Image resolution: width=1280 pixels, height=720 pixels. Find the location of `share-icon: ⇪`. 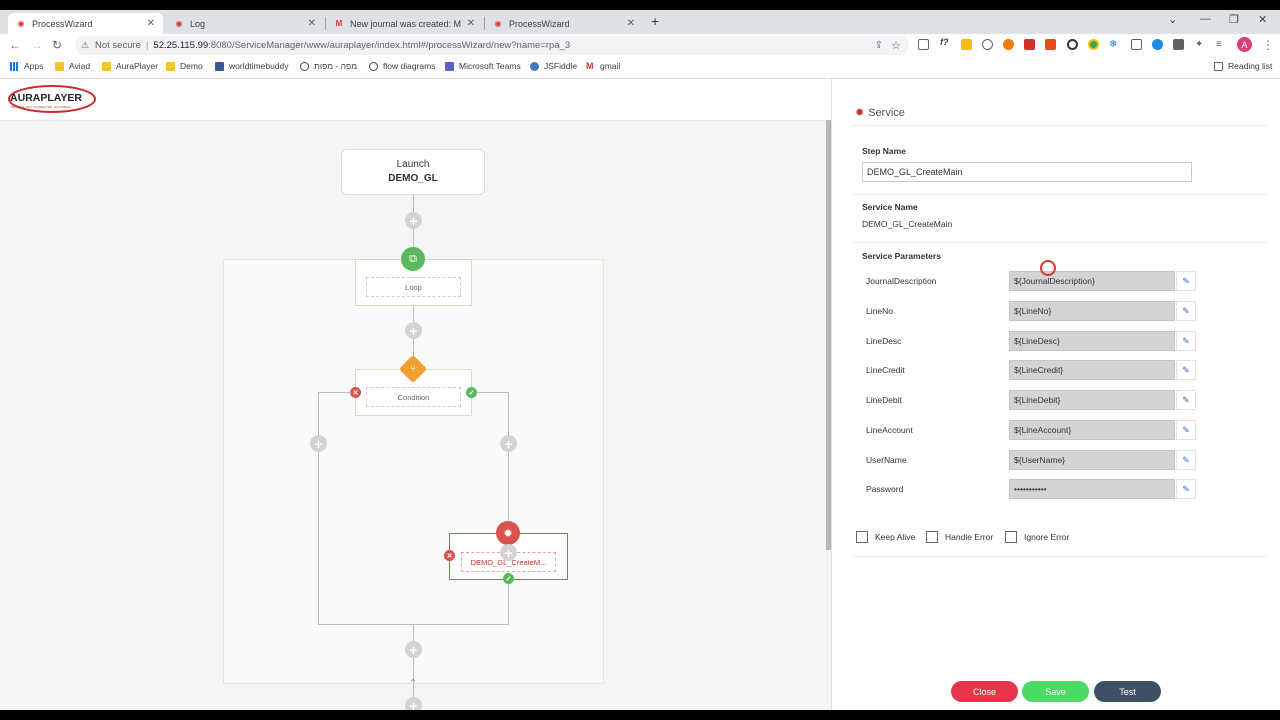

share-icon: ⇪ is located at coordinates (879, 45).